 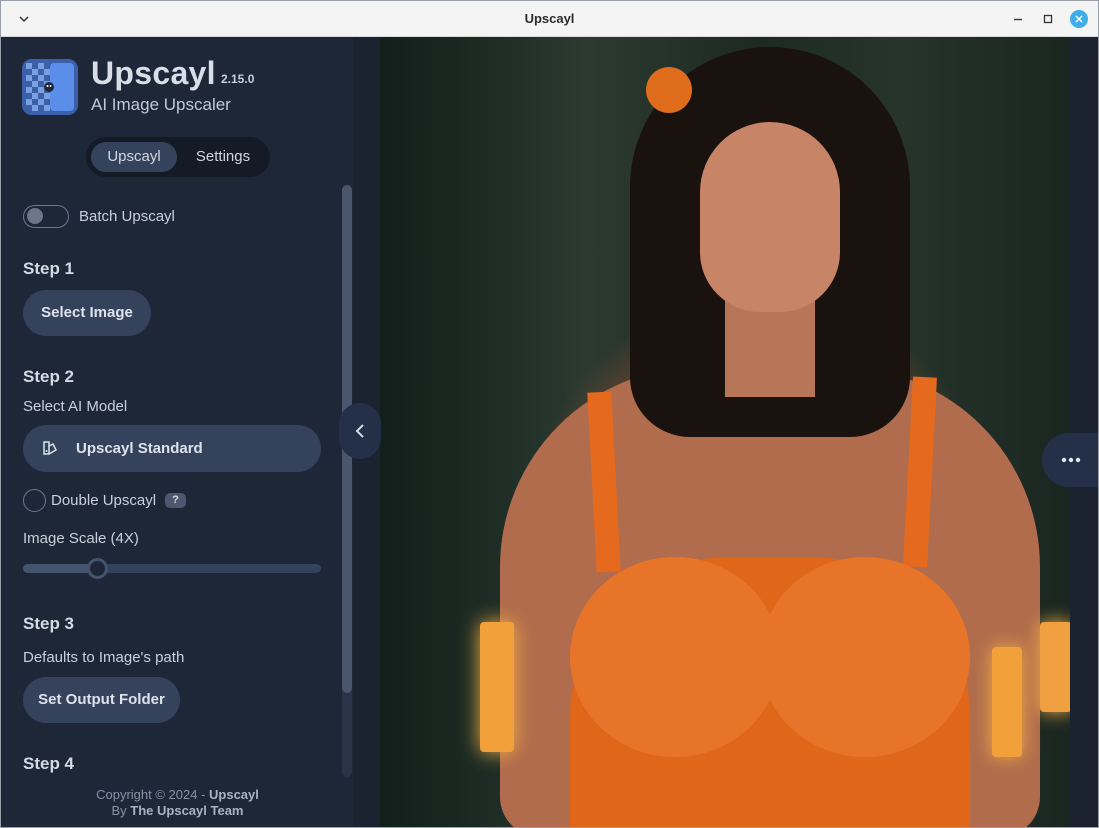 I want to click on copyright-text: Copyright © 2024 -, so click(x=153, y=794).